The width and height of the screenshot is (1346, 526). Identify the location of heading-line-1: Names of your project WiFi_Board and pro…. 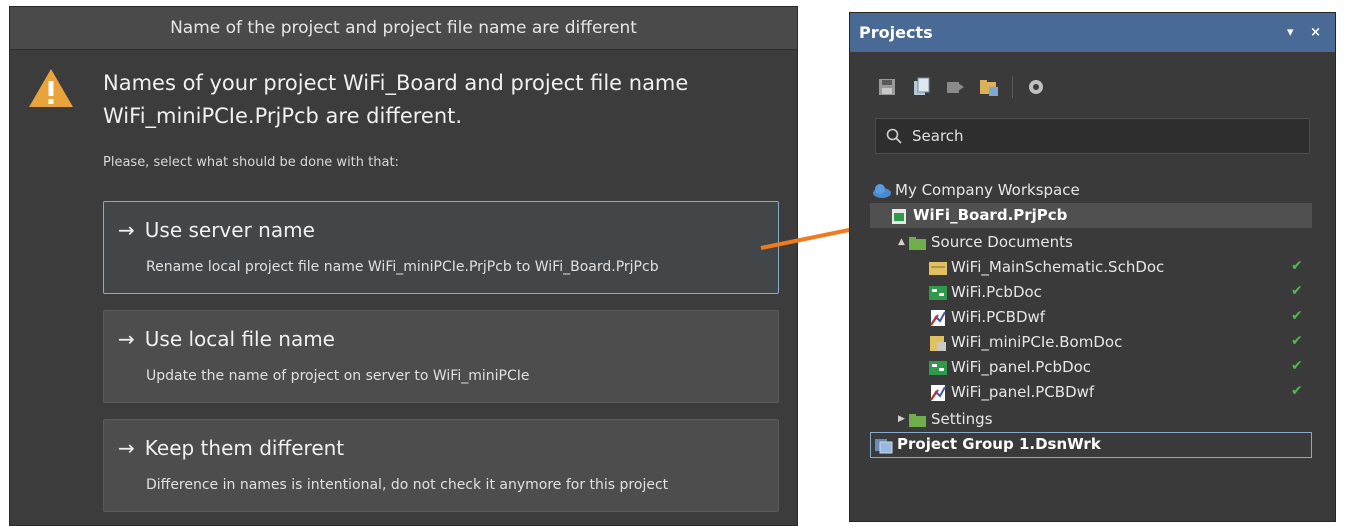
(396, 83).